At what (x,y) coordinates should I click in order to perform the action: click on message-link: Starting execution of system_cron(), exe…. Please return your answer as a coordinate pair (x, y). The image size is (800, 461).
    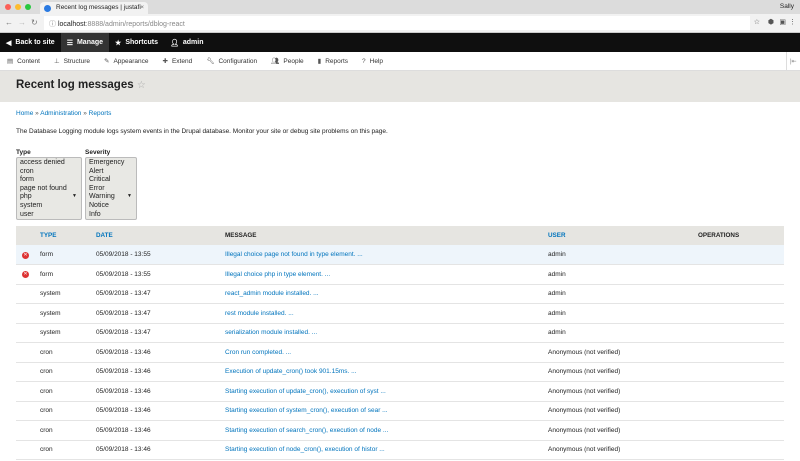
    Looking at the image, I should click on (306, 410).